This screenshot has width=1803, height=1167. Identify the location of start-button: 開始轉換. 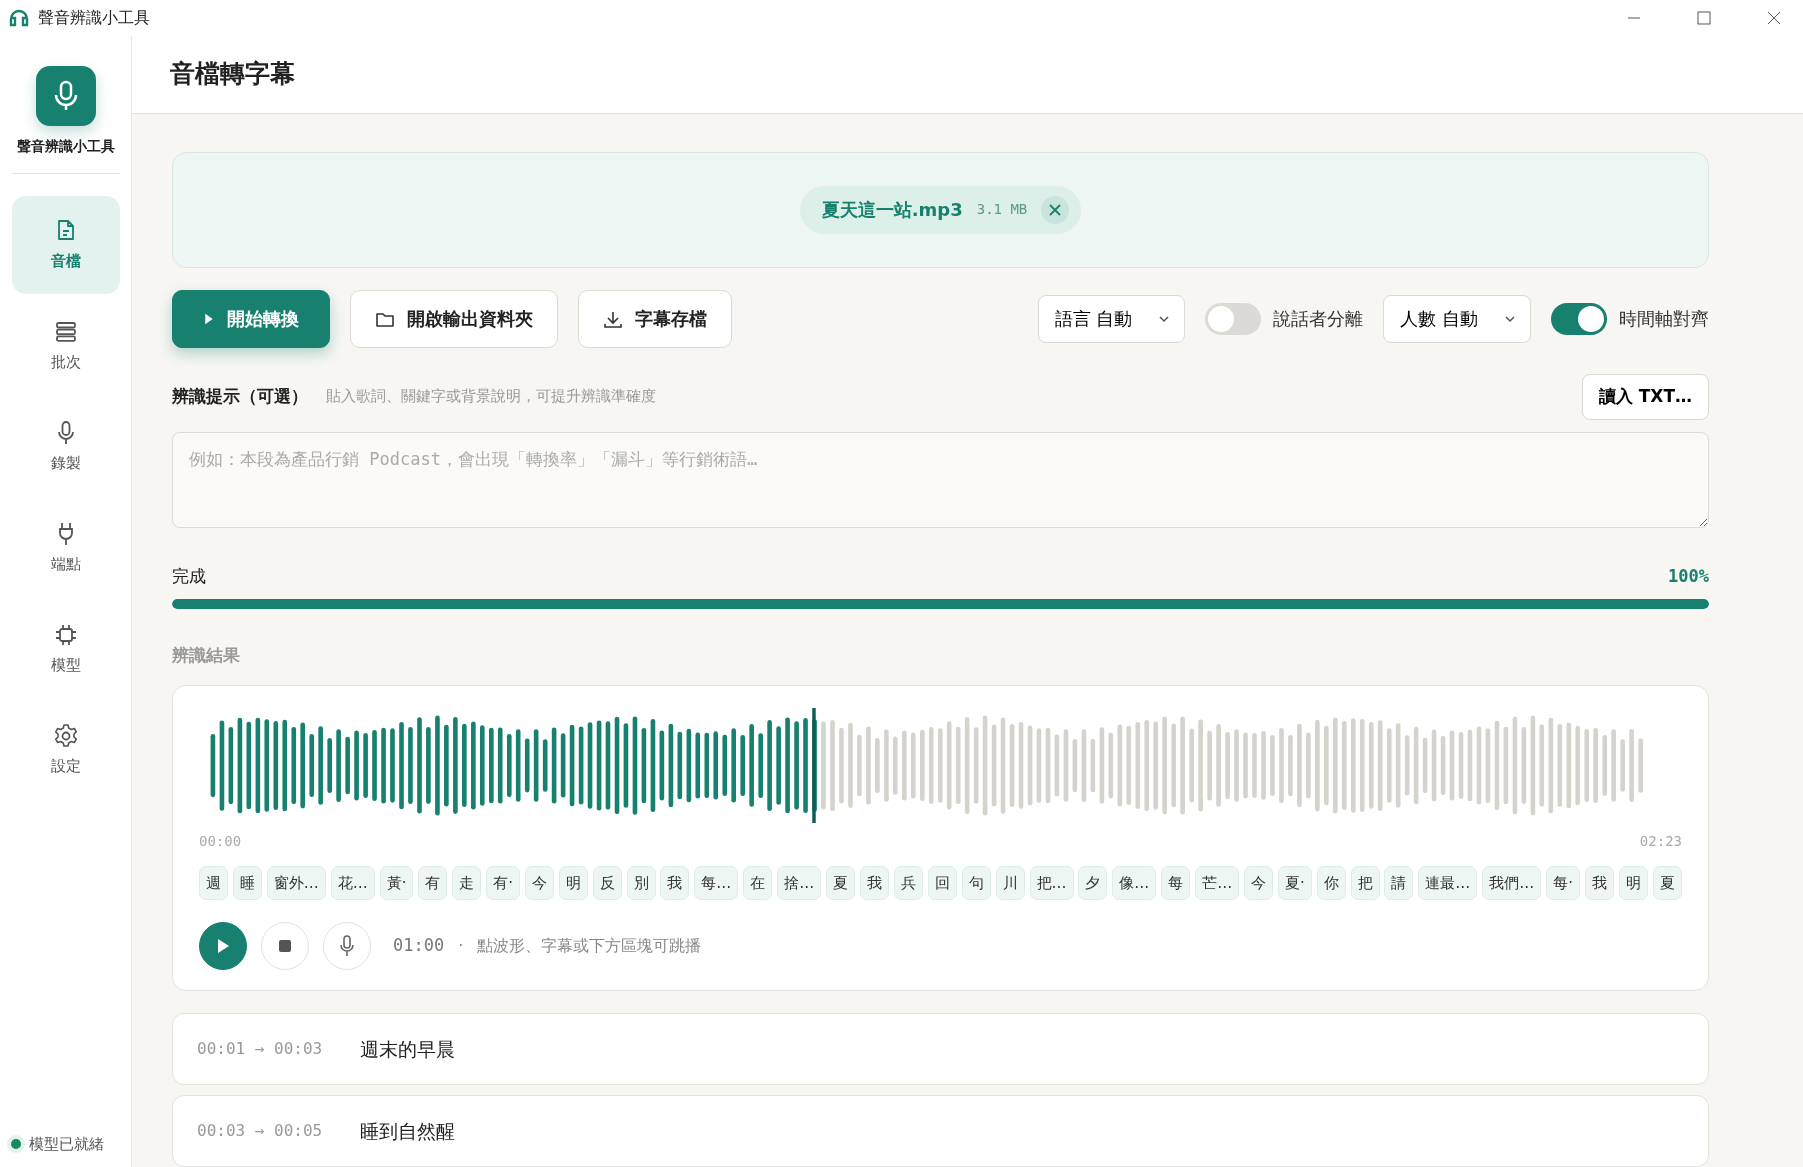
(251, 318).